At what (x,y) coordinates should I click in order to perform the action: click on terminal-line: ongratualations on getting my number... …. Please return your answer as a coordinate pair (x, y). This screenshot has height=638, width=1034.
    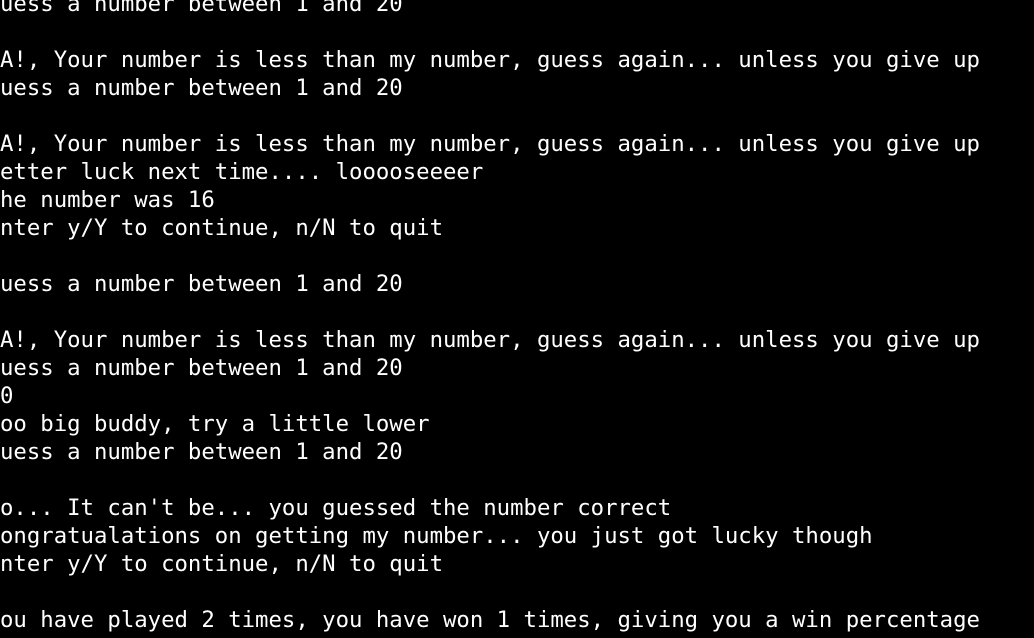
    Looking at the image, I should click on (436, 536).